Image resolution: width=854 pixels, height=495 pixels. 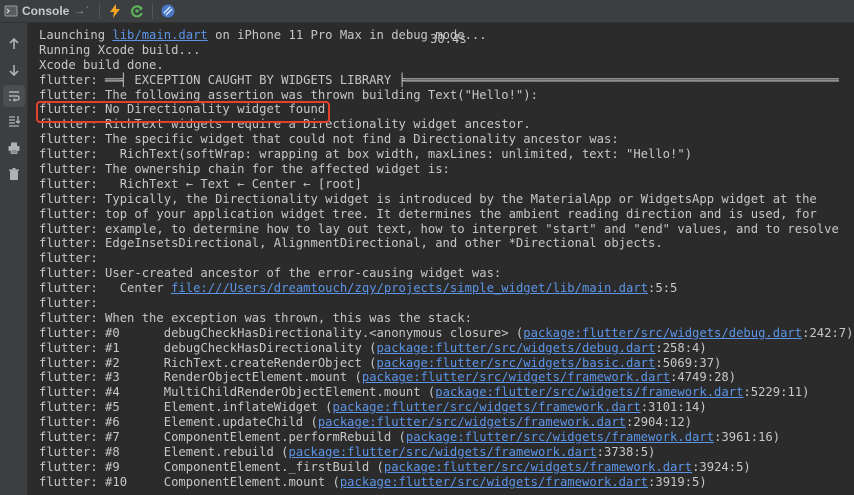 I want to click on lightning-icon, so click(x=115, y=11).